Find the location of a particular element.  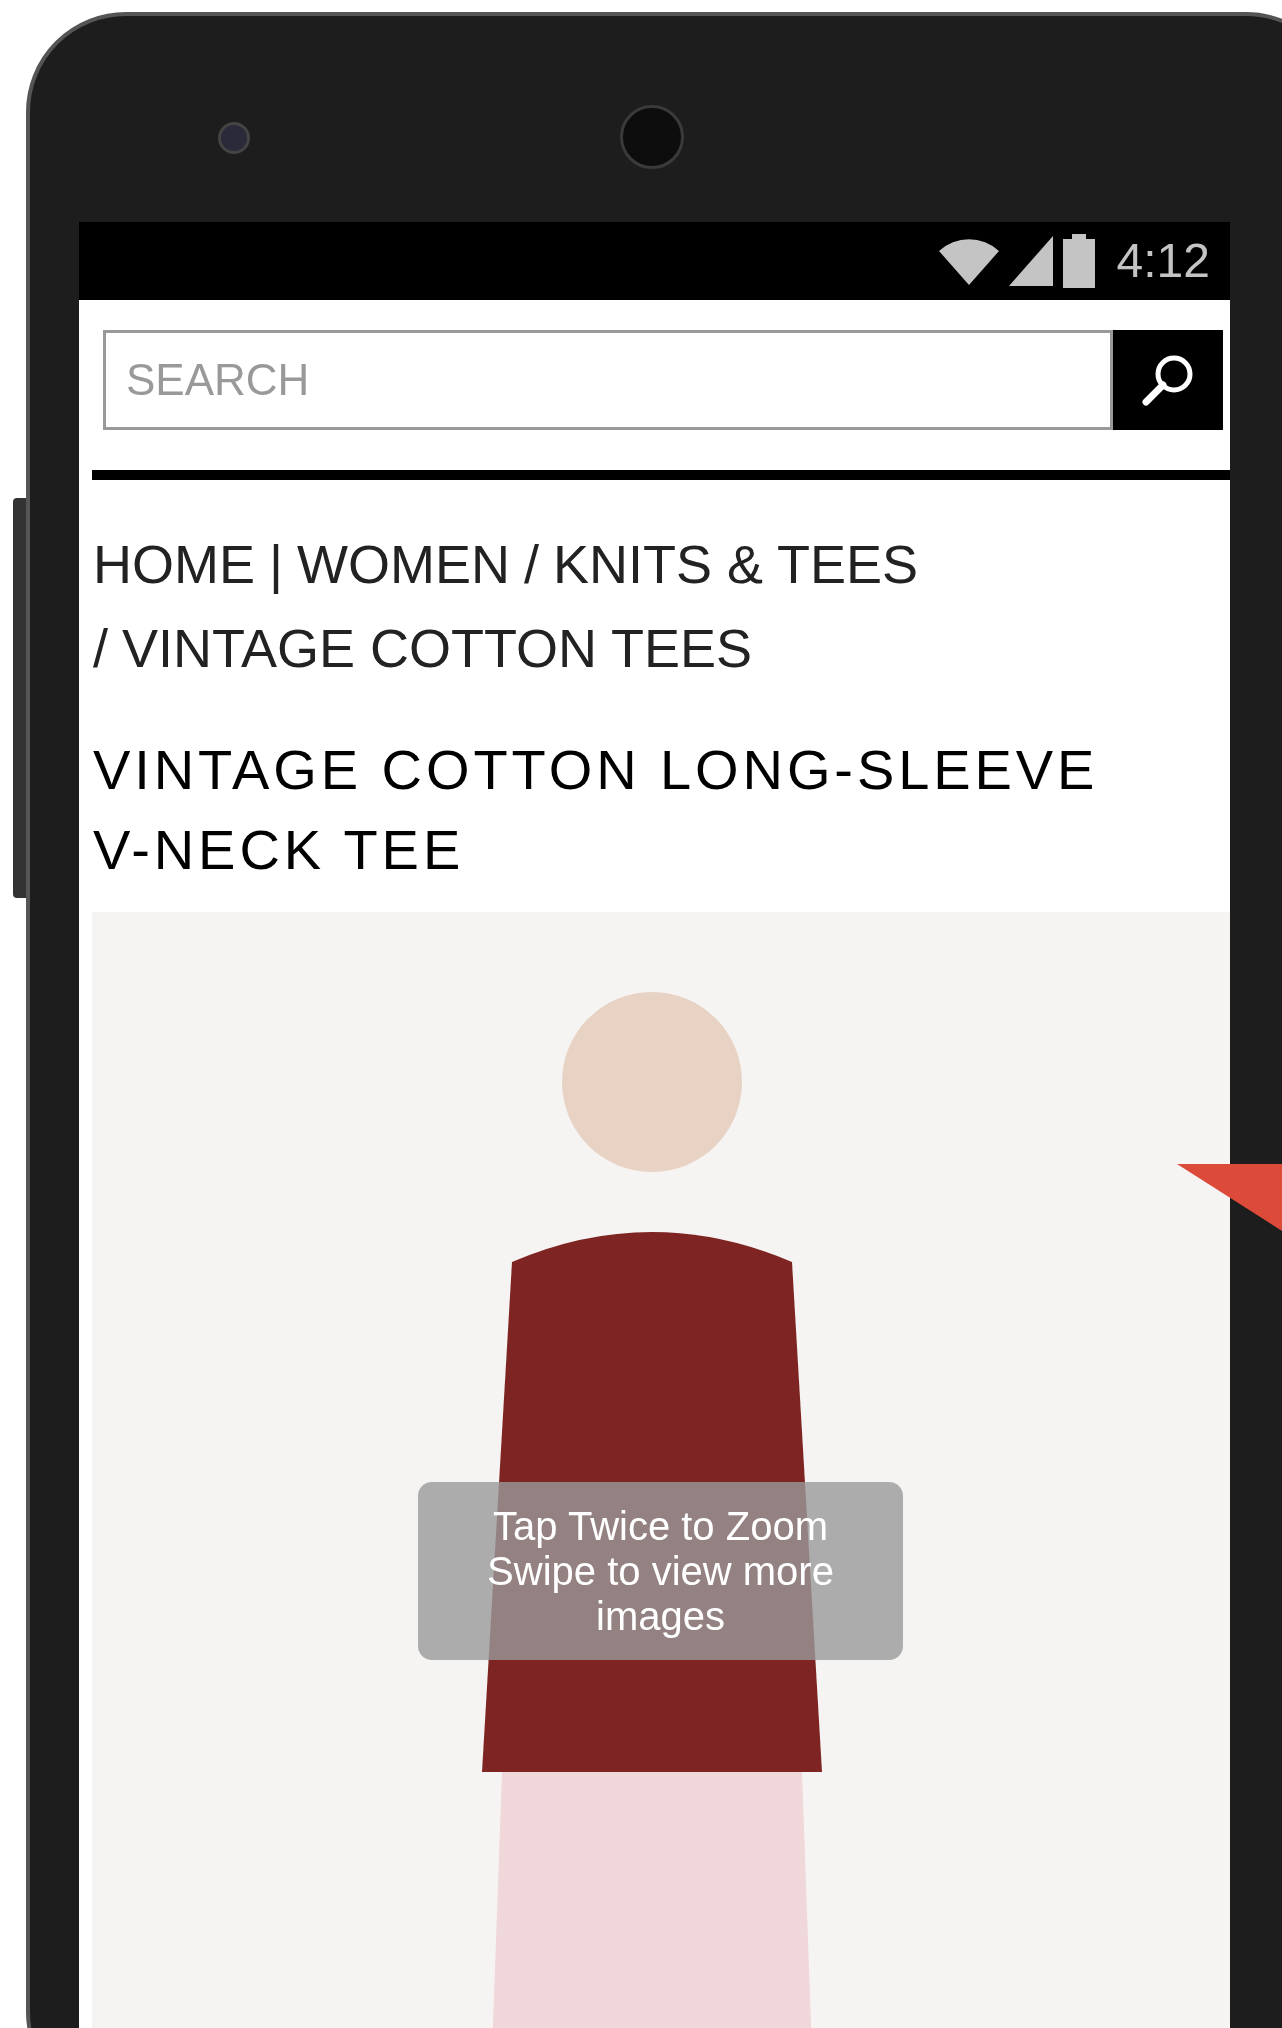

pointer-triangle-icon is located at coordinates (1229, 1197).